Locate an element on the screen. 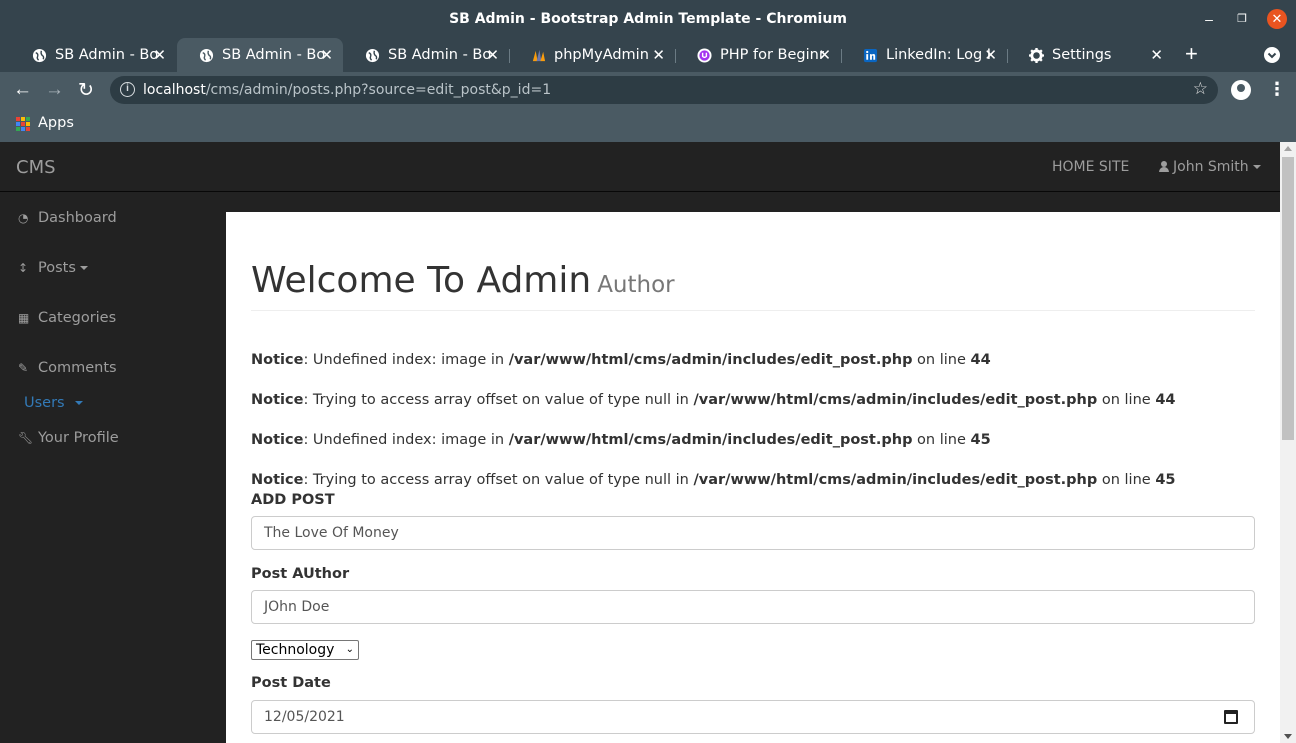 The width and height of the screenshot is (1296, 743). profile-avatar-icon is located at coordinates (1241, 90).